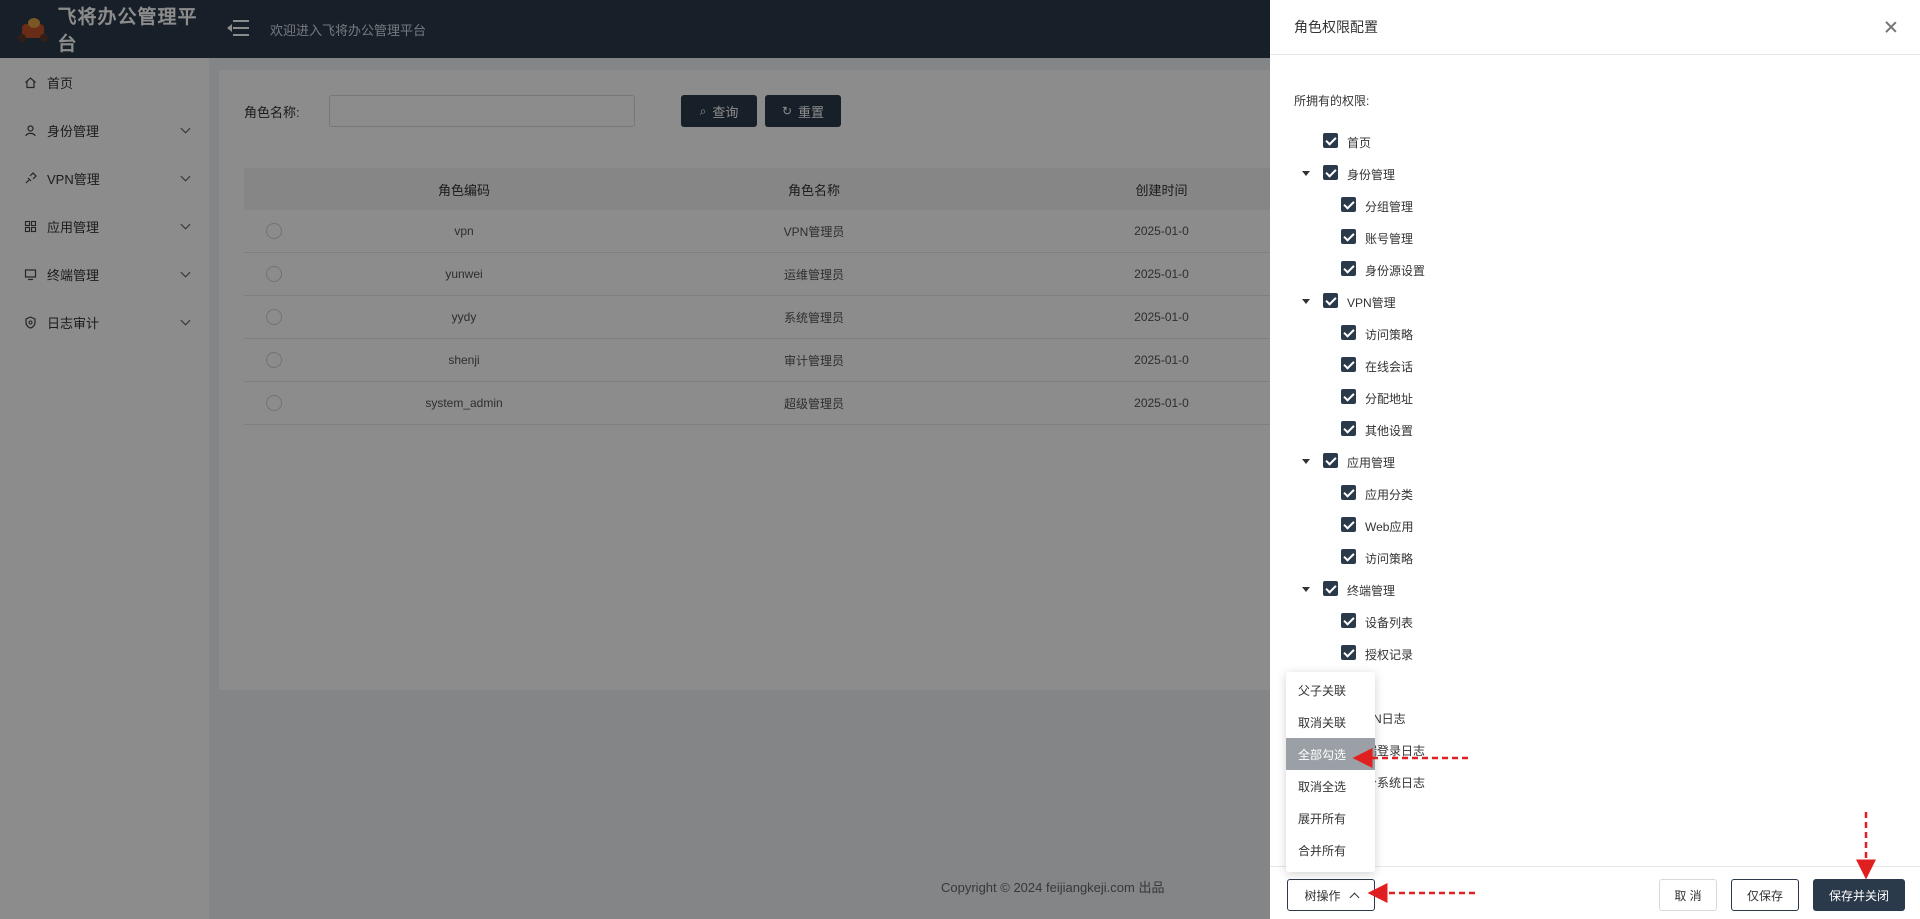  Describe the element at coordinates (1389, 495) in the screenshot. I see `tree-node-label: 应用分类` at that location.